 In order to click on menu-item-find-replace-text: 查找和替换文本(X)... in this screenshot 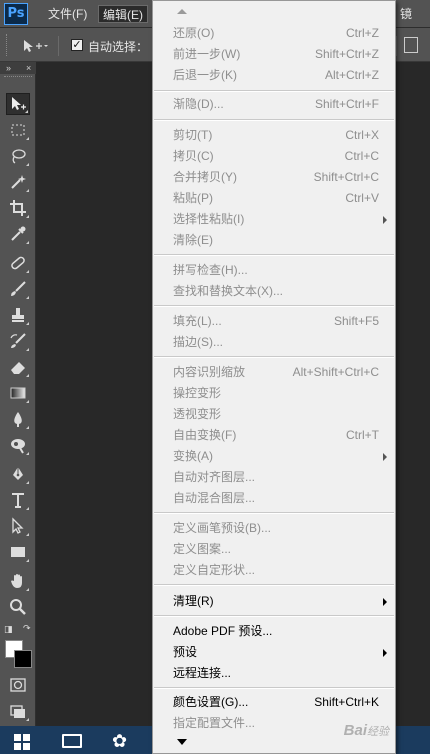, I will do `click(274, 291)`.